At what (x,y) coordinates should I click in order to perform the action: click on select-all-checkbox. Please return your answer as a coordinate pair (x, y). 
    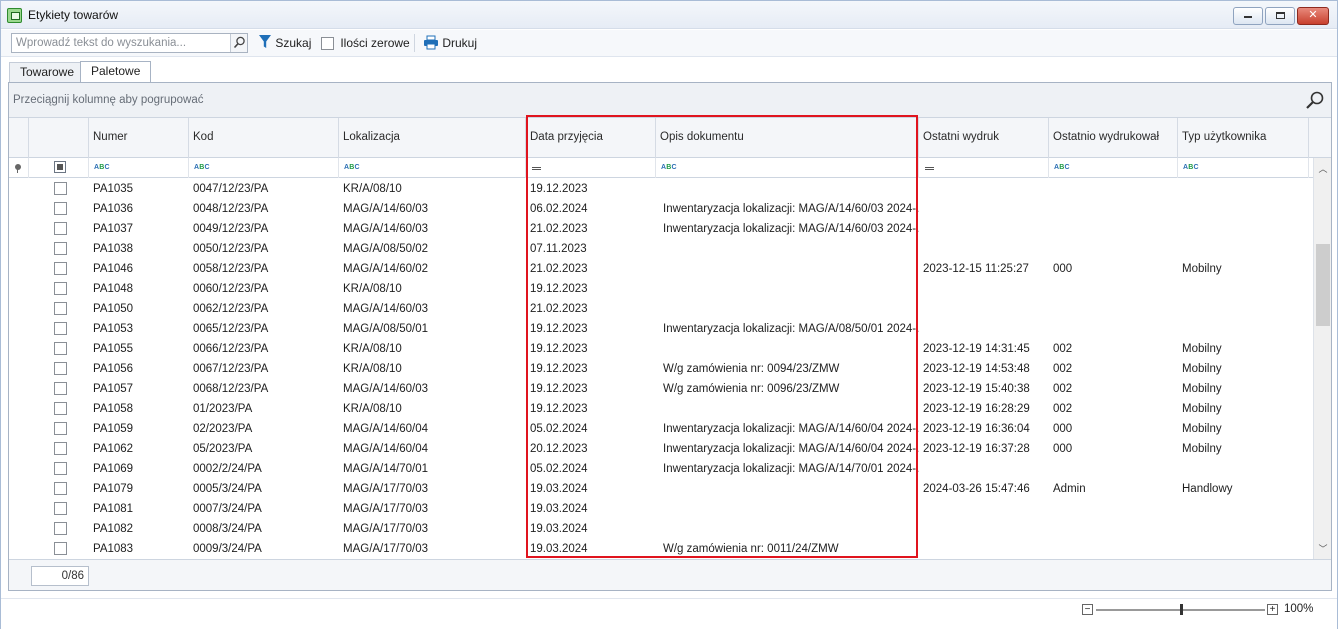
    Looking at the image, I should click on (60, 167).